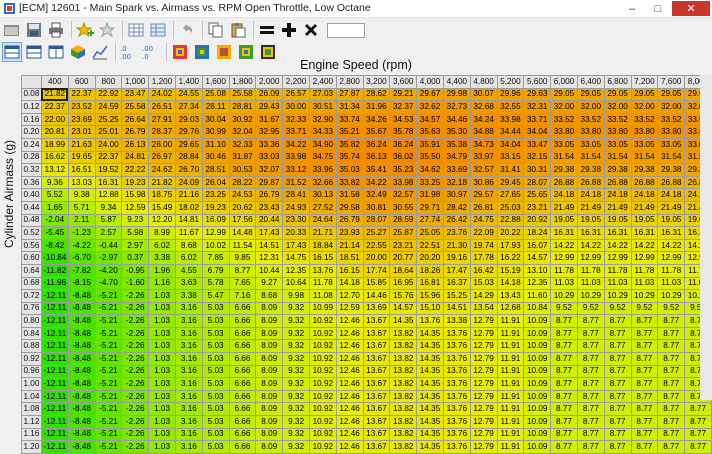  Describe the element at coordinates (537, 396) in the screenshot. I see `table-cell: 10.09` at that location.